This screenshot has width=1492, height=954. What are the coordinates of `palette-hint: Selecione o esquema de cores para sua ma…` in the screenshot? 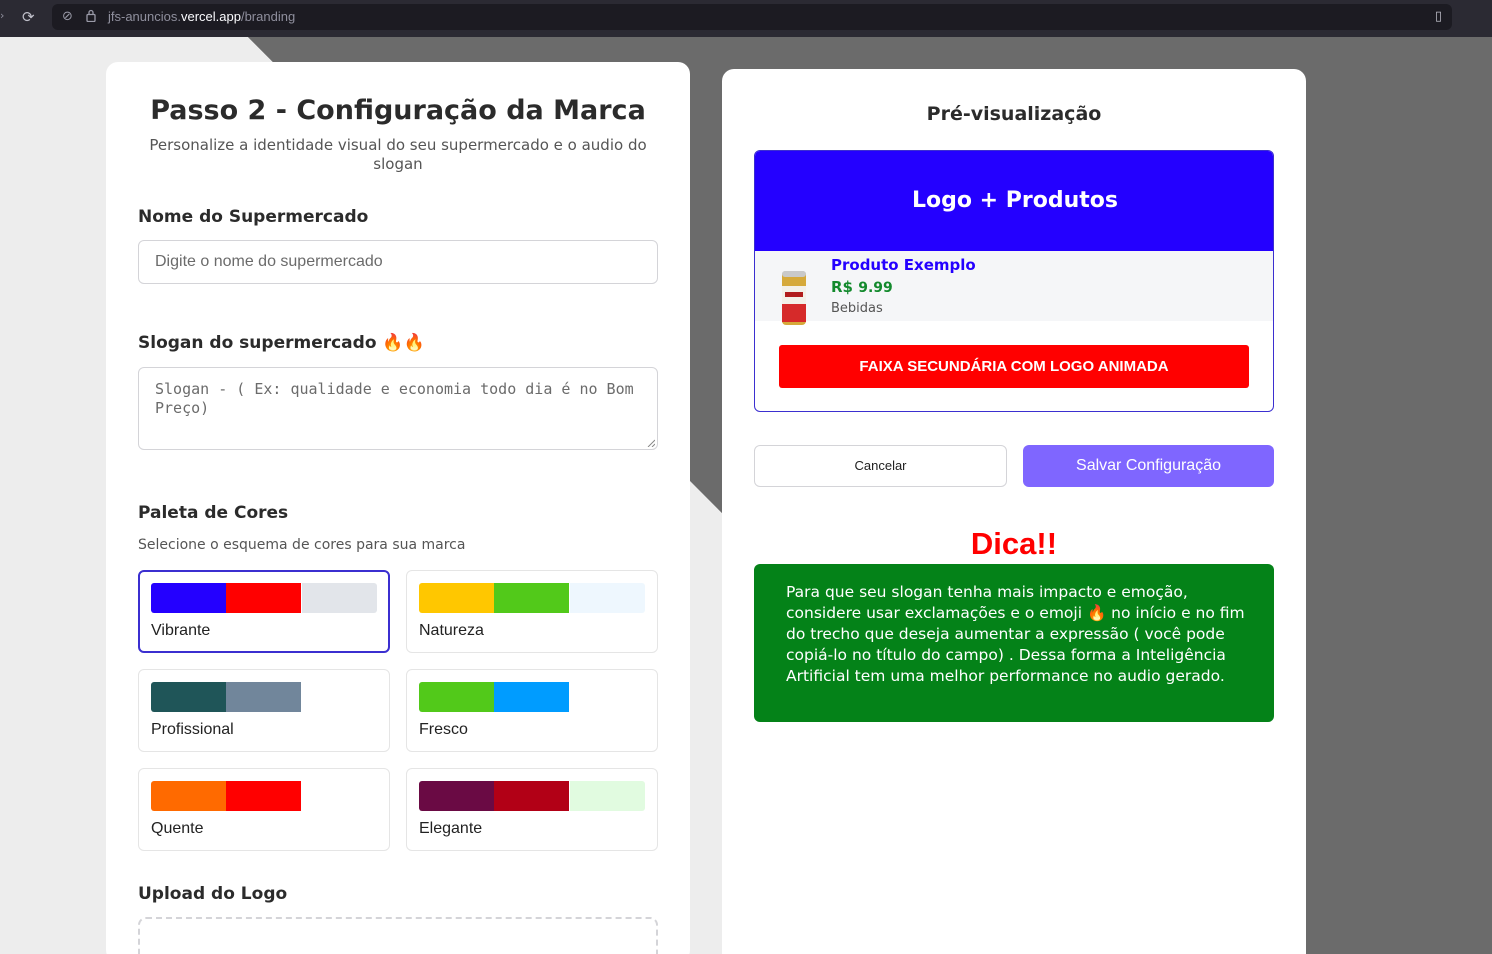 It's located at (302, 545).